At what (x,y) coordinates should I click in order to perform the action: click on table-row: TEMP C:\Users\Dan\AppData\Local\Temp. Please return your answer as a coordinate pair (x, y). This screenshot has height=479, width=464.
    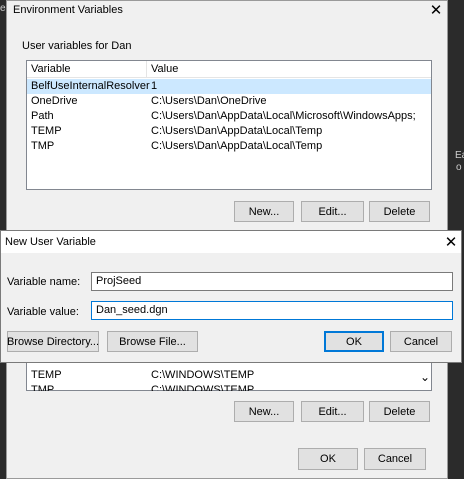
    Looking at the image, I should click on (229, 131).